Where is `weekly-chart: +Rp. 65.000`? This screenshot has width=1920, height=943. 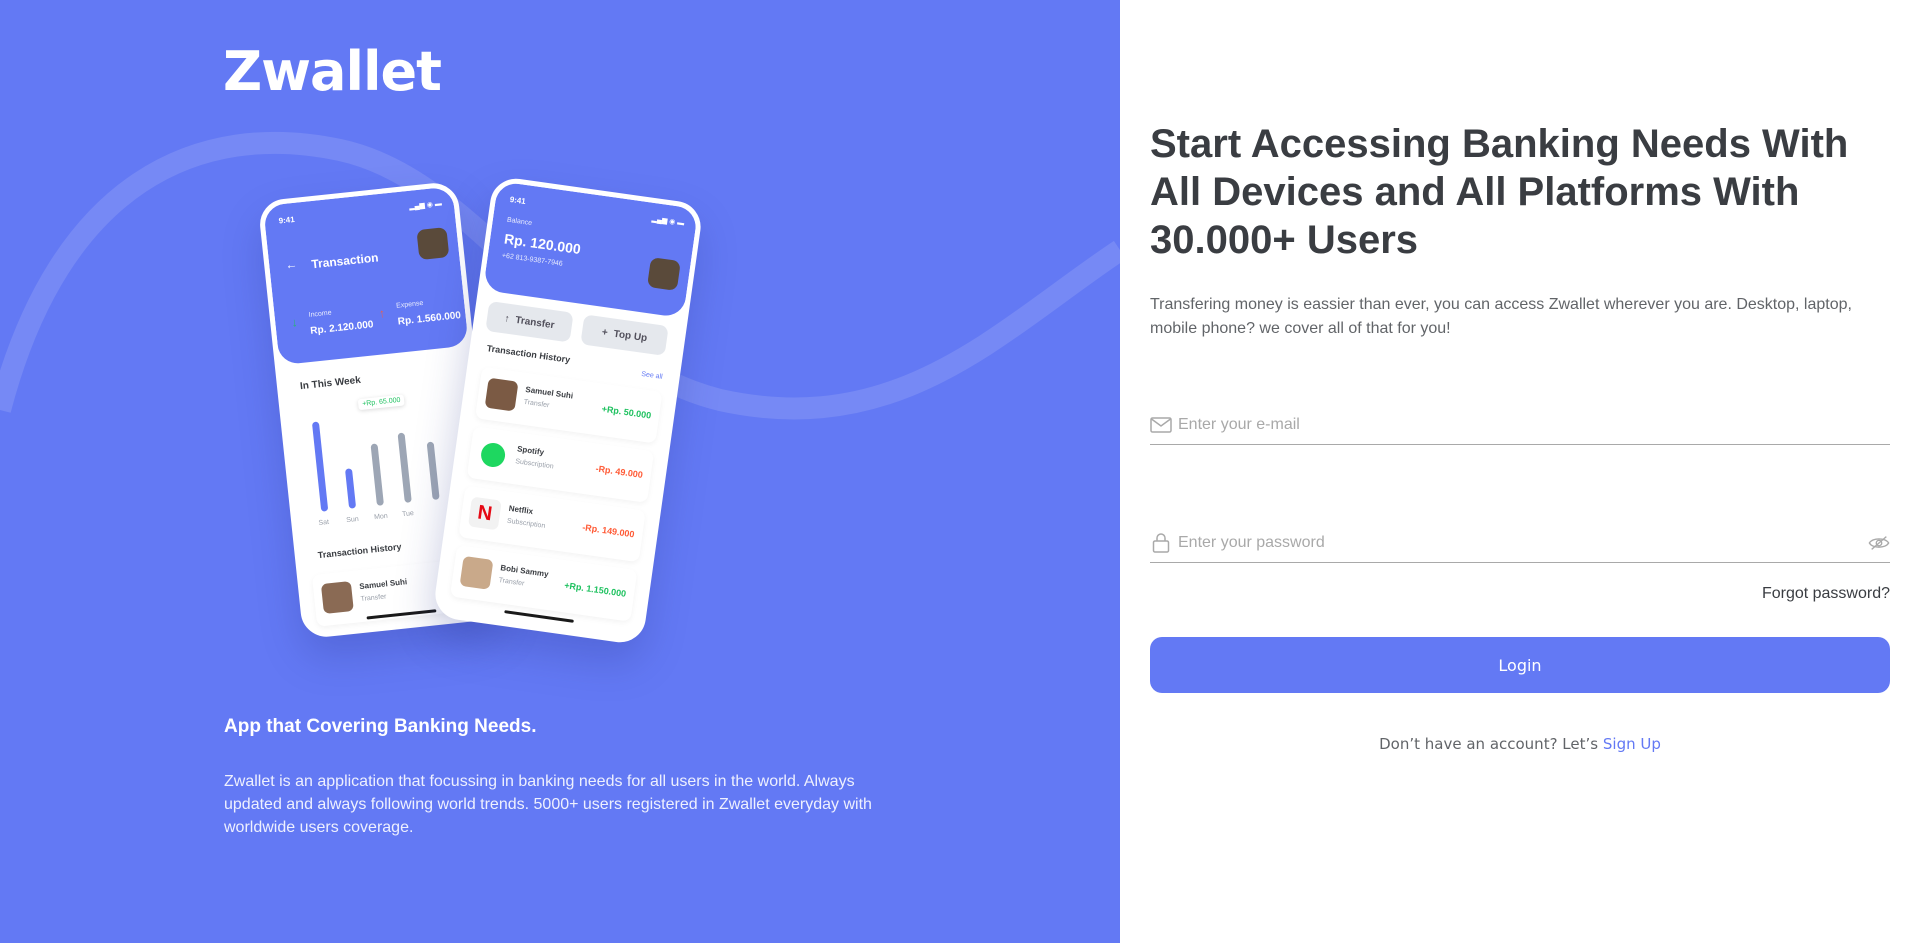
weekly-chart: +Rp. 65.000 is located at coordinates (388, 453).